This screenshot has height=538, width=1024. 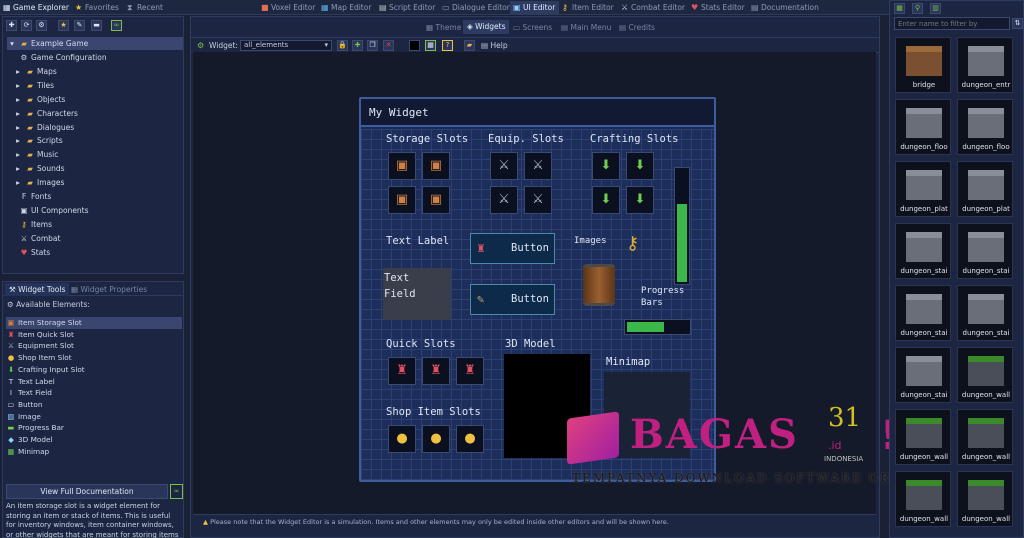 I want to click on toggle-docs-icon: ∞, so click(x=176, y=491).